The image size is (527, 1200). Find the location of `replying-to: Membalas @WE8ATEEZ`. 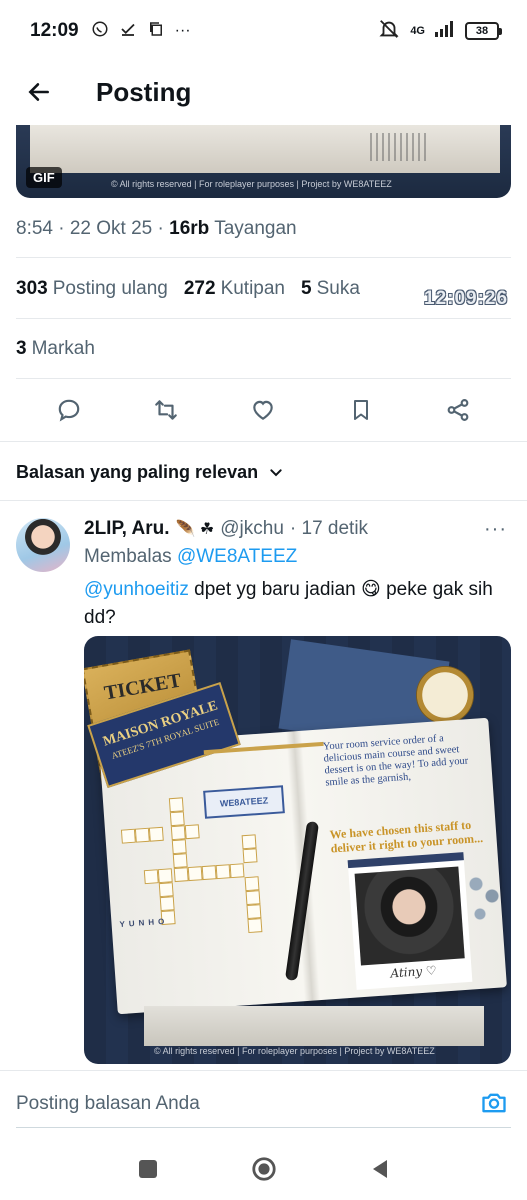

replying-to: Membalas @WE8ATEEZ is located at coordinates (190, 557).